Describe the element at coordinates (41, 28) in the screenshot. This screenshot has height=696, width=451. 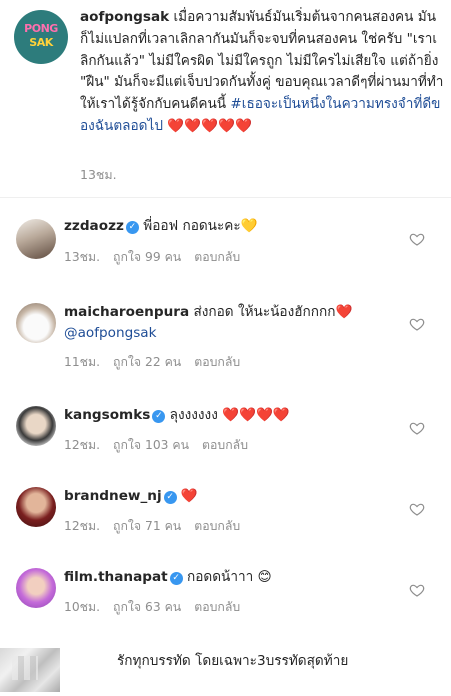
I see `avatar-logo-top: PONG` at that location.